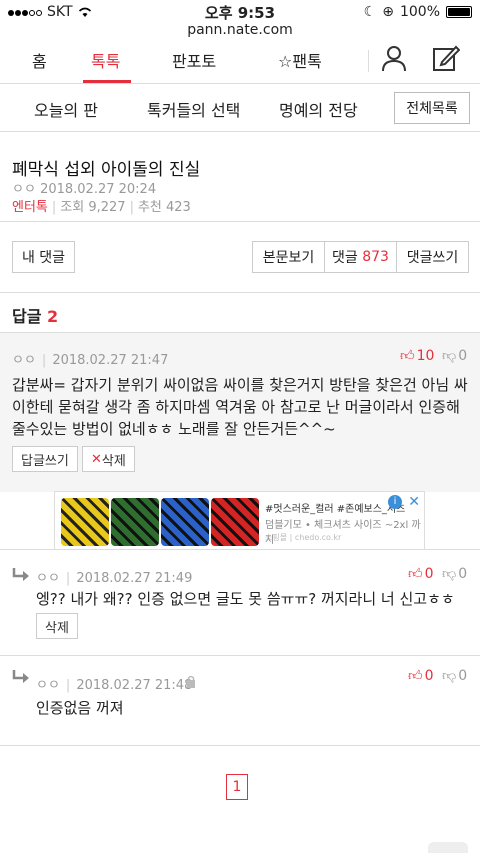 The width and height of the screenshot is (480, 853). What do you see at coordinates (107, 81) in the screenshot?
I see `active-tab-indicator` at bounding box center [107, 81].